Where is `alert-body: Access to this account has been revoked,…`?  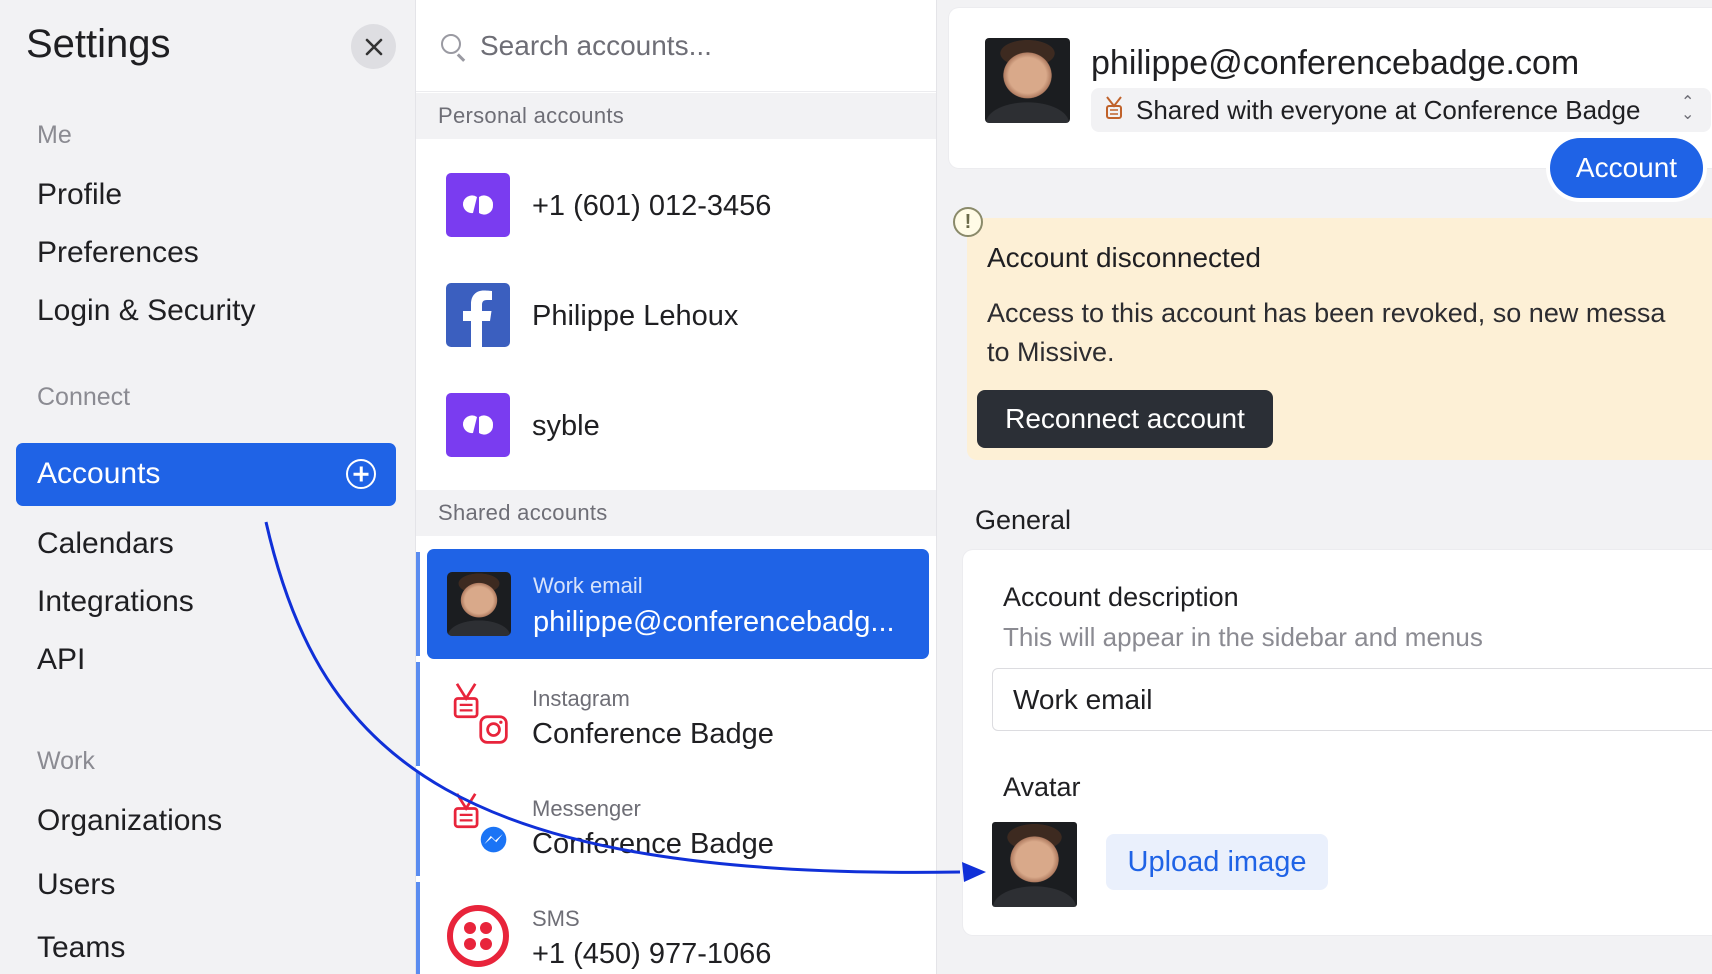 alert-body: Access to this account has been revoked,… is located at coordinates (1326, 332).